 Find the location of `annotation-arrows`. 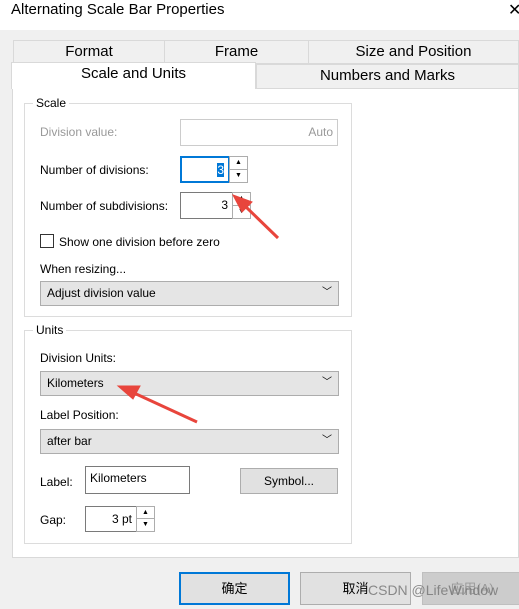

annotation-arrows is located at coordinates (198, 309).